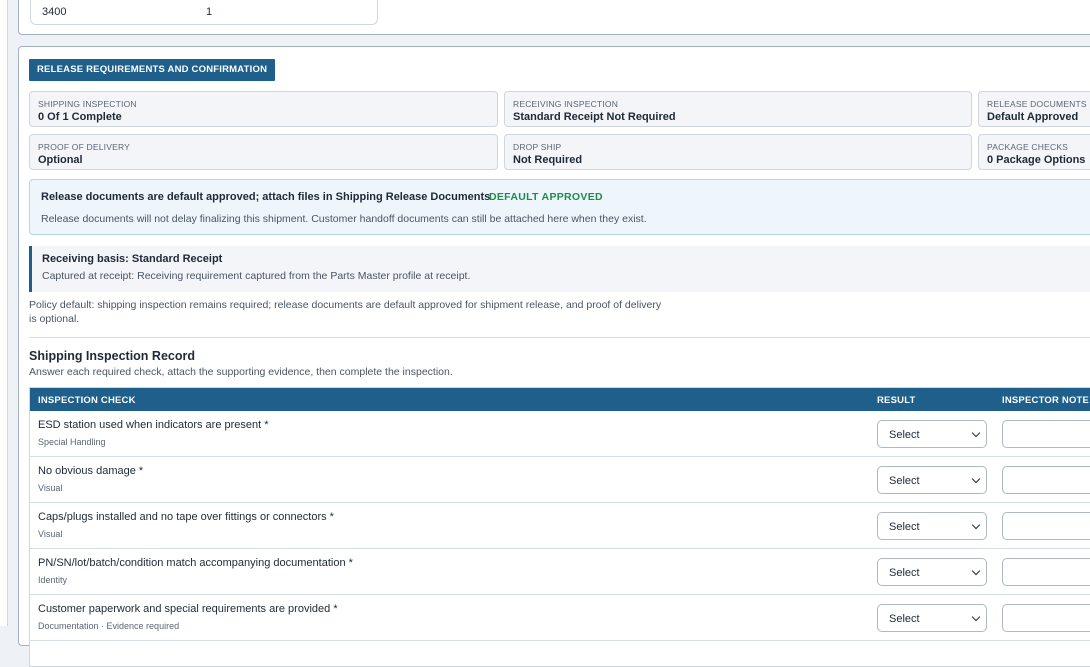  I want to click on inspection-category: Special Handling, so click(72, 442).